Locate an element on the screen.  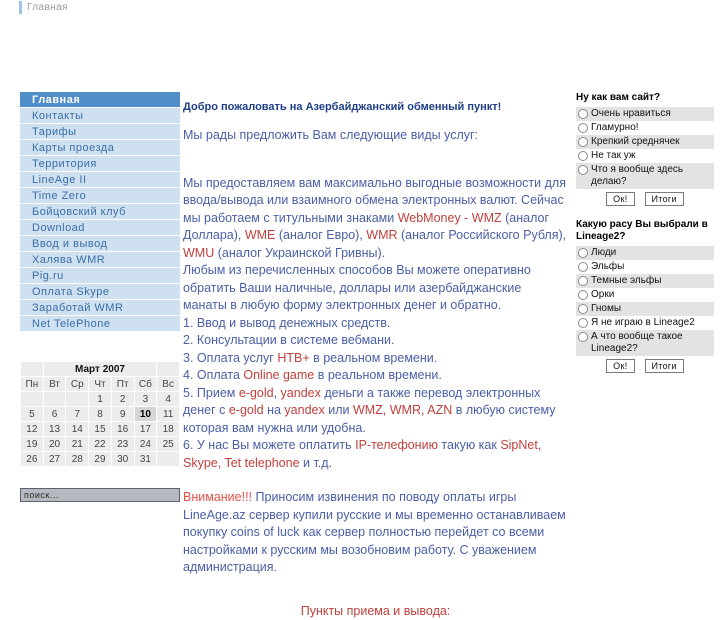
calendar-day-10: 10 is located at coordinates (145, 414).